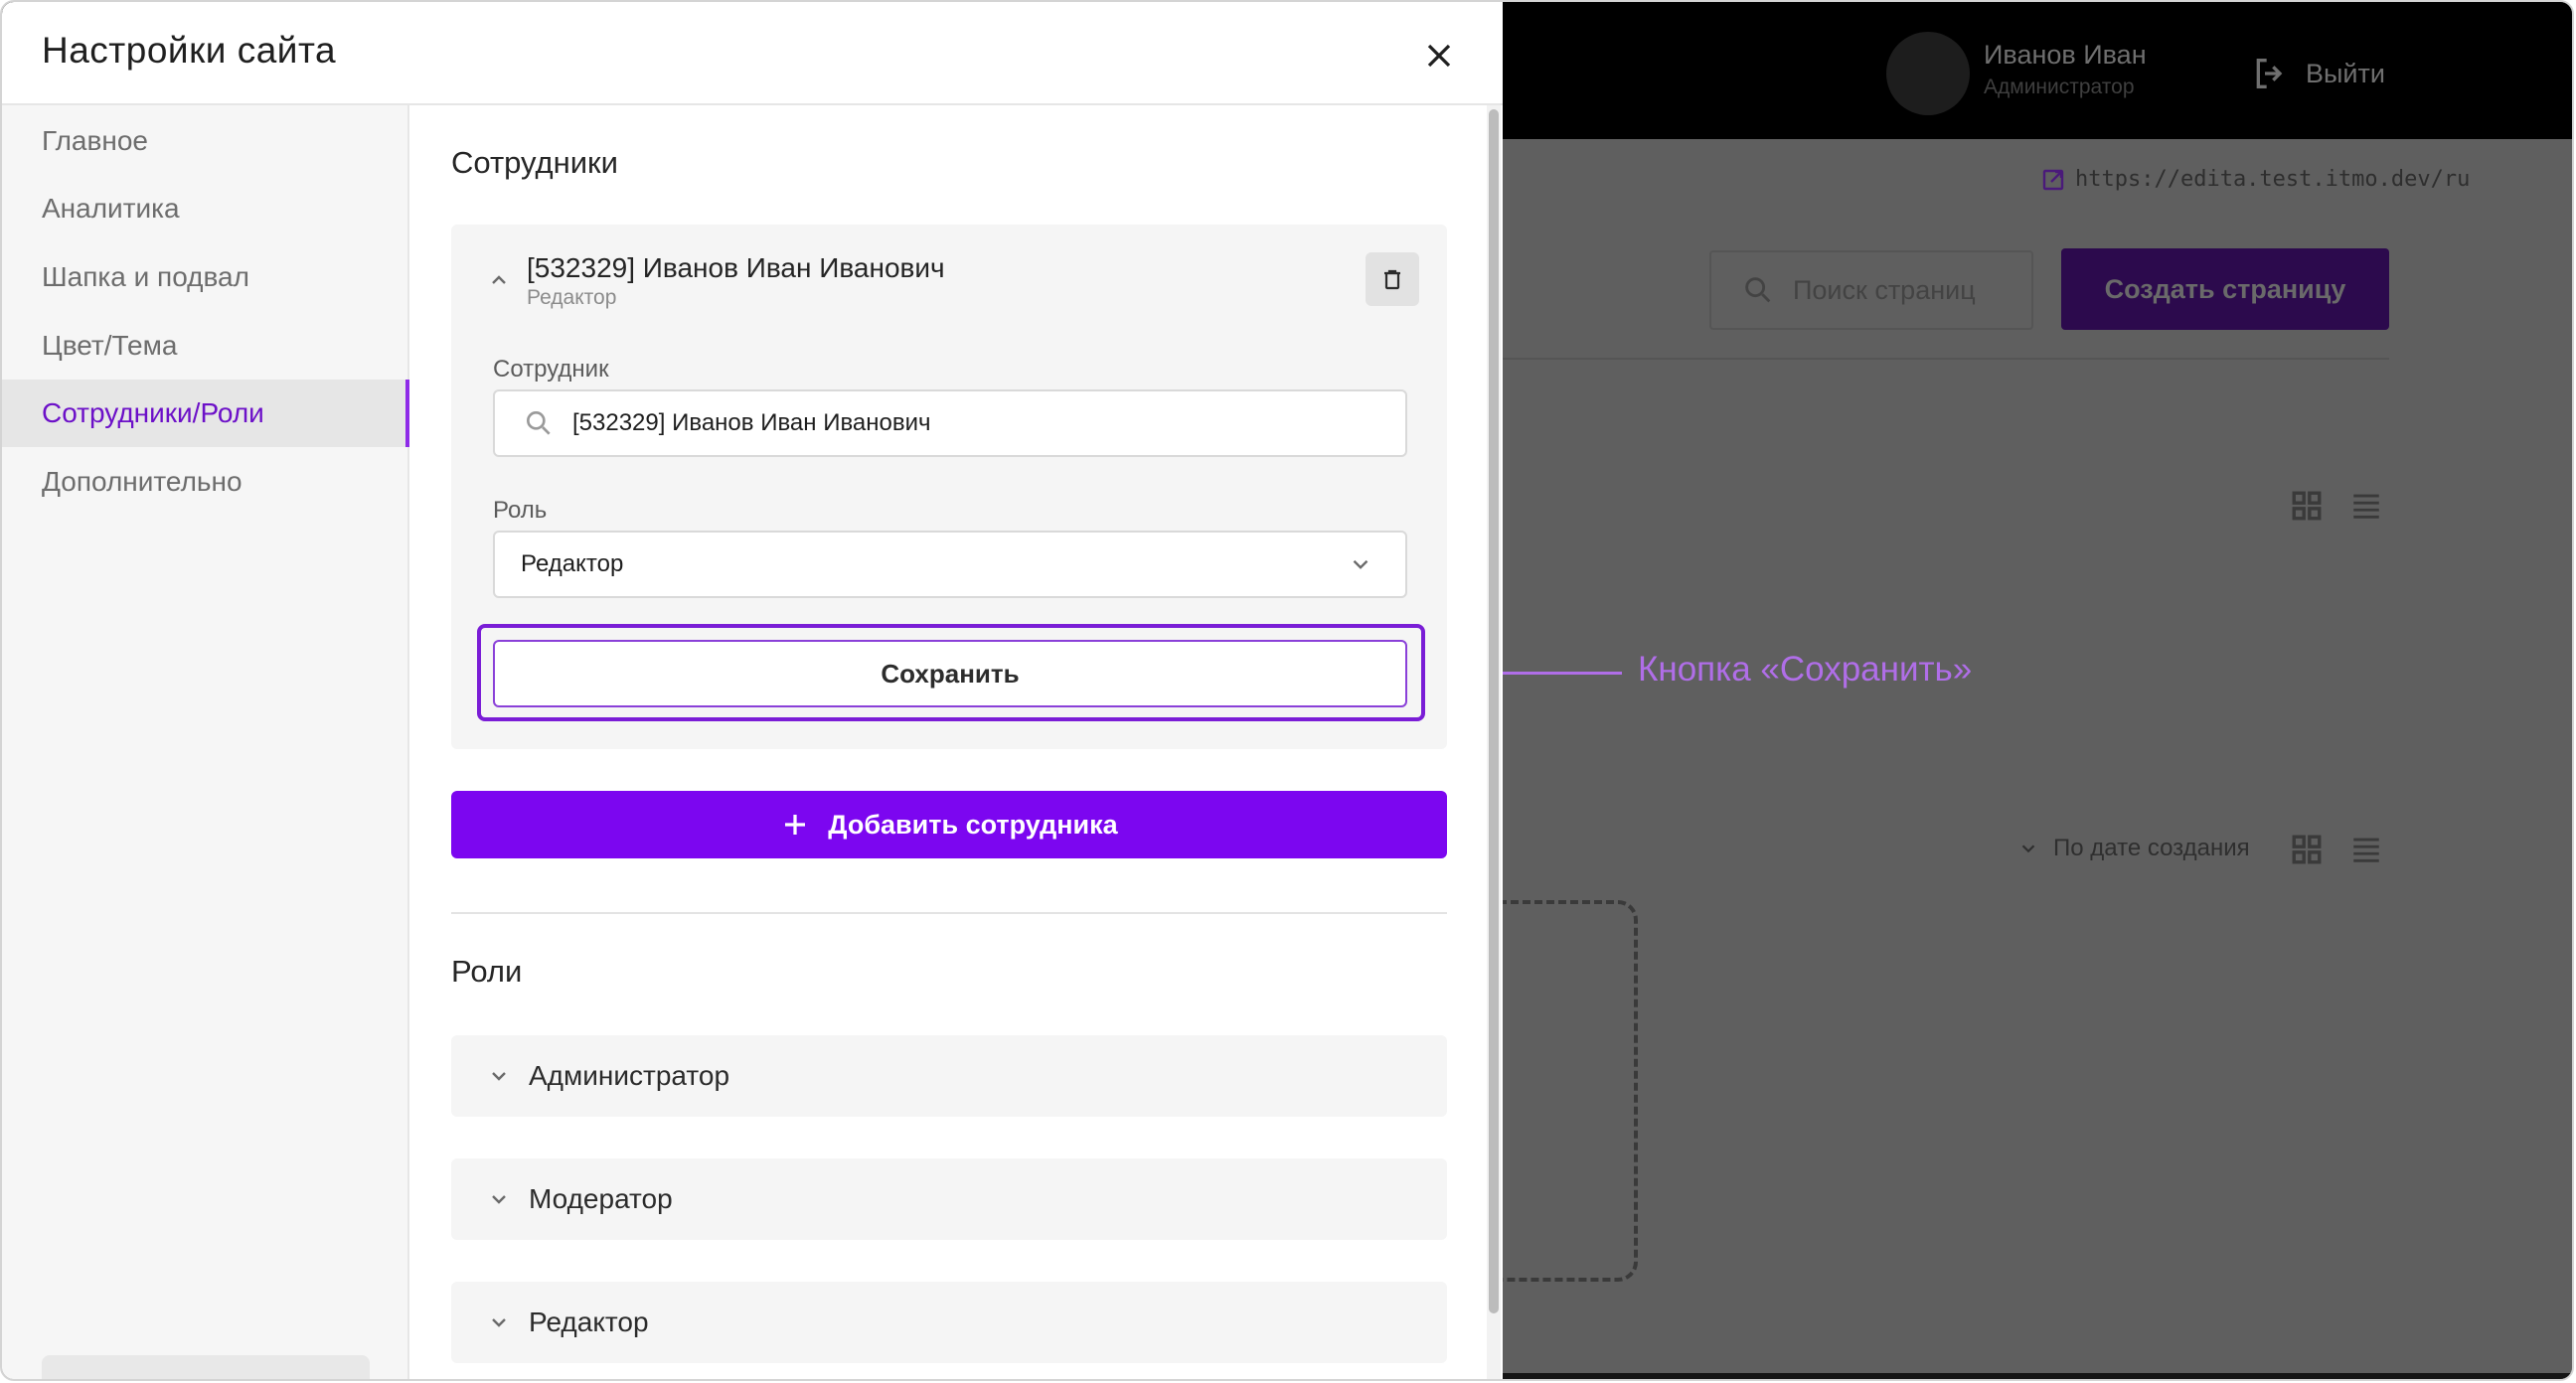  Describe the element at coordinates (949, 1076) in the screenshot. I see `role-item-administrator: Администратор` at that location.